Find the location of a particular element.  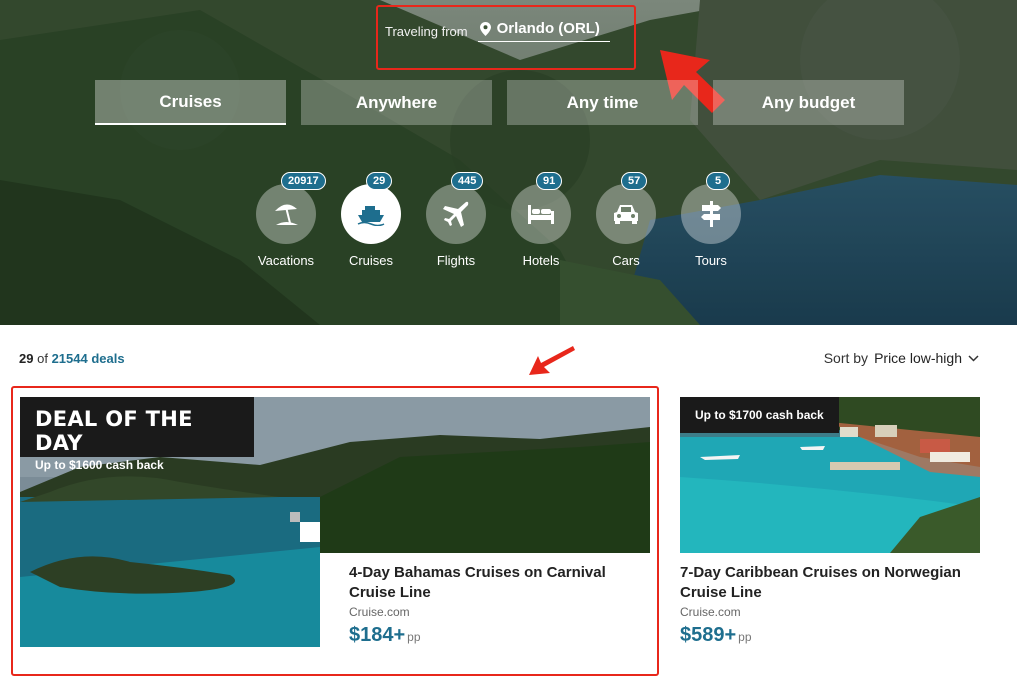

car-icon is located at coordinates (626, 214).